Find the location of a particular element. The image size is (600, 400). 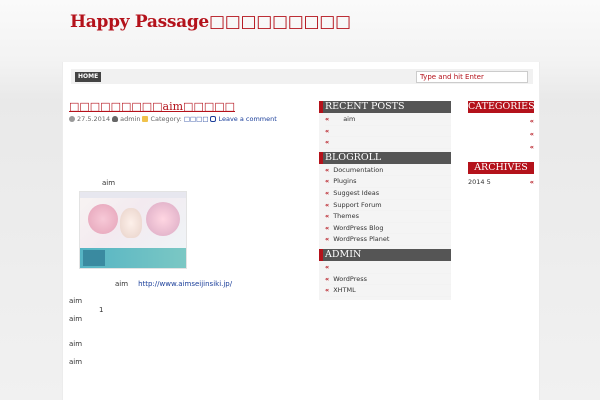

widget-title: CATEGORIES is located at coordinates (501, 107).